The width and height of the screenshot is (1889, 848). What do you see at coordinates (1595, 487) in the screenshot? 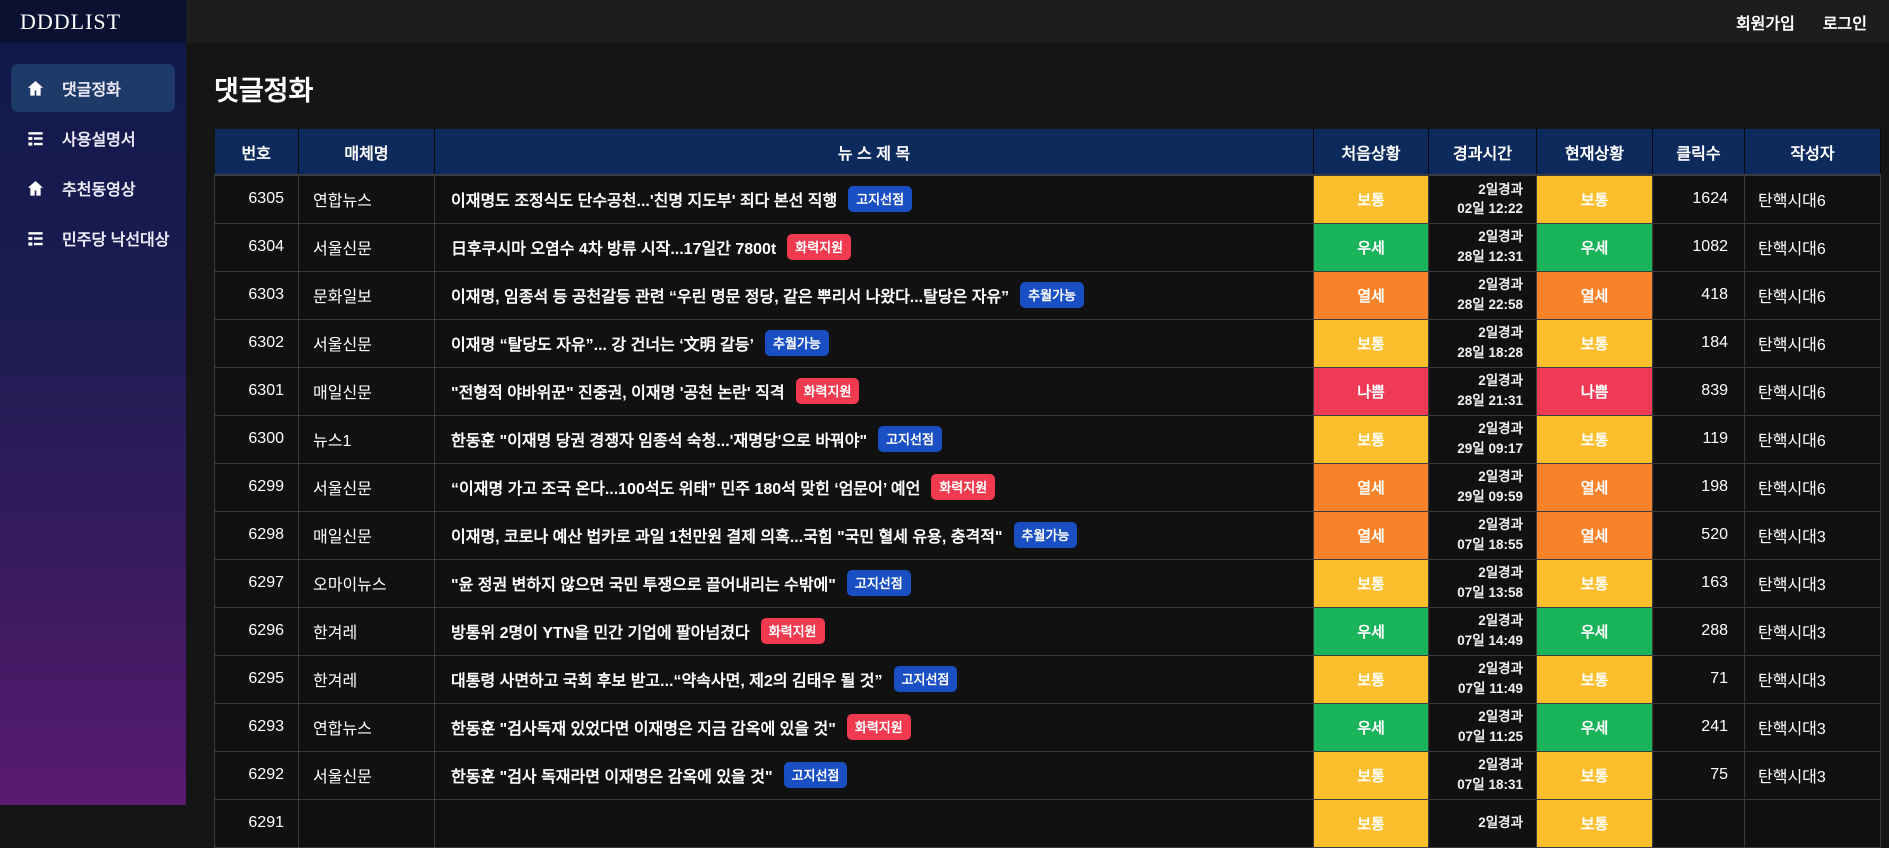
I see `current-status-cell: 열세` at bounding box center [1595, 487].